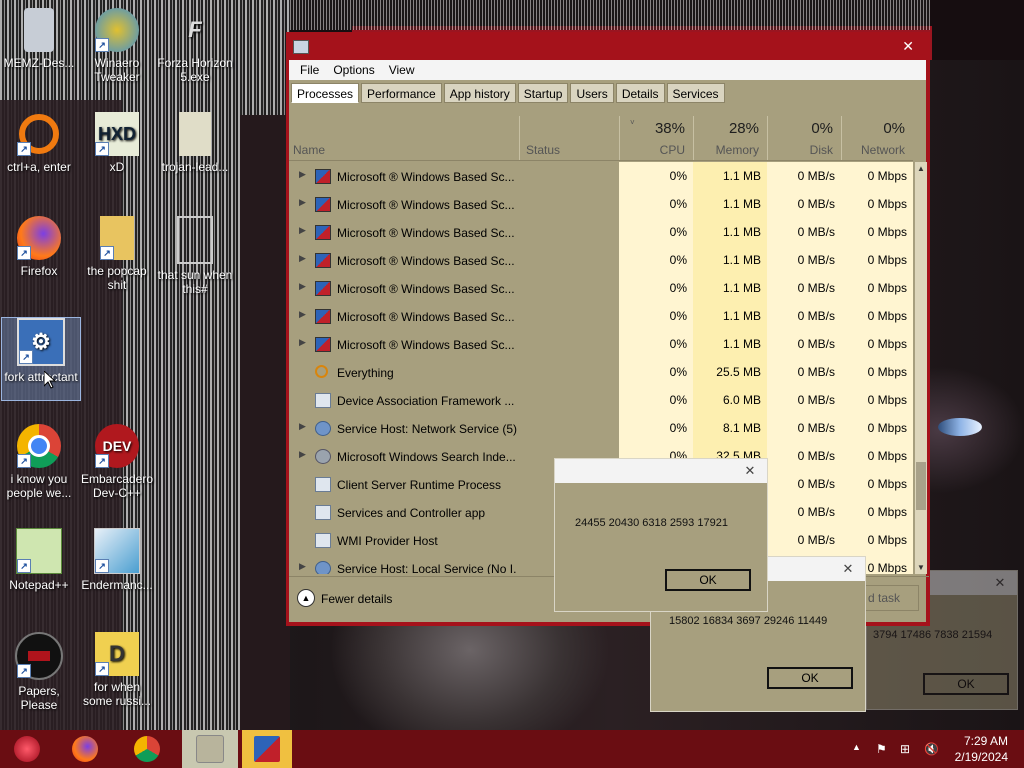 The width and height of the screenshot is (1024, 768). What do you see at coordinates (411, 513) in the screenshot?
I see `process-name: Services and Controller app` at bounding box center [411, 513].